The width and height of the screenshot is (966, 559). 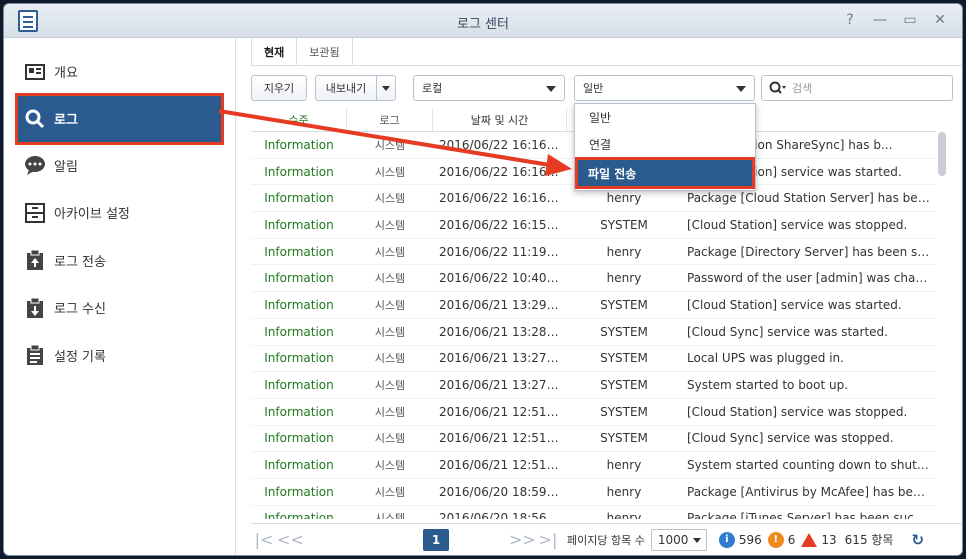 I want to click on sidebar-item-log-receive: 로그 수신, so click(x=119, y=308).